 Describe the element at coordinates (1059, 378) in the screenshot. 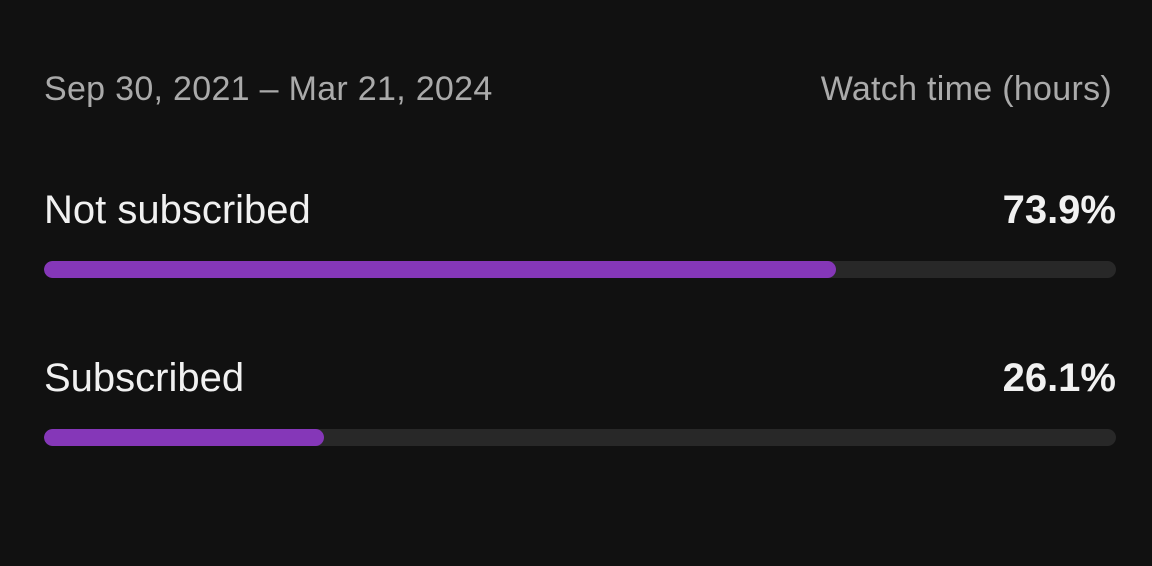

I see `row-percent: 26.1%` at that location.